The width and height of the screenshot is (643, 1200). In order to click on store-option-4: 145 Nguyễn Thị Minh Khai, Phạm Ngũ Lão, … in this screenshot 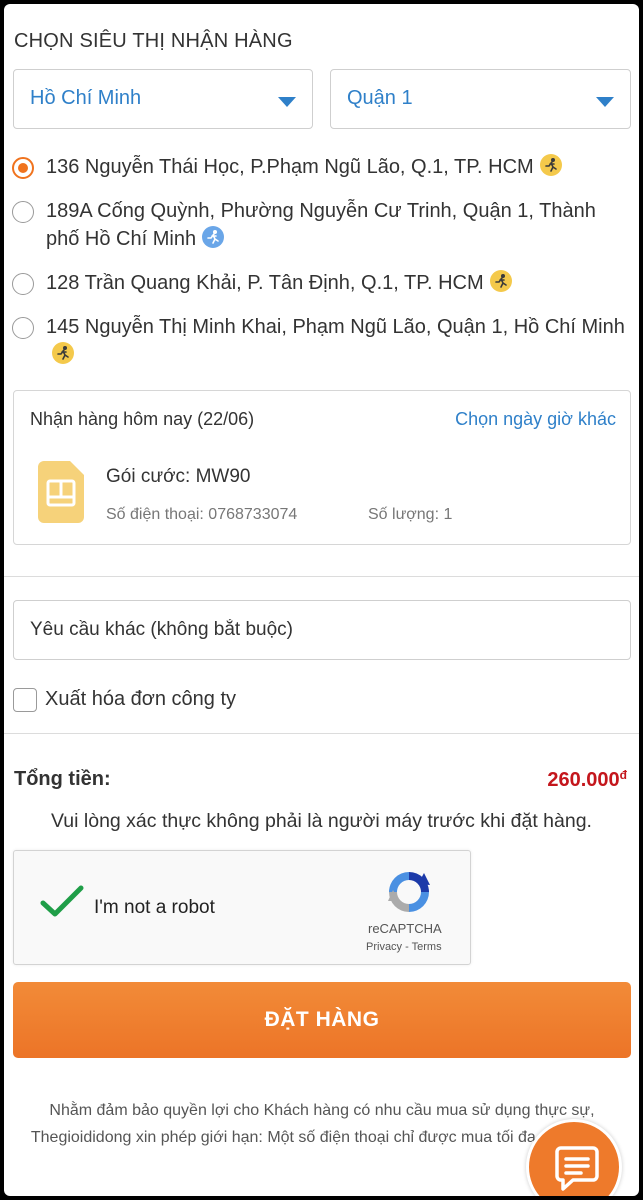, I will do `click(323, 341)`.